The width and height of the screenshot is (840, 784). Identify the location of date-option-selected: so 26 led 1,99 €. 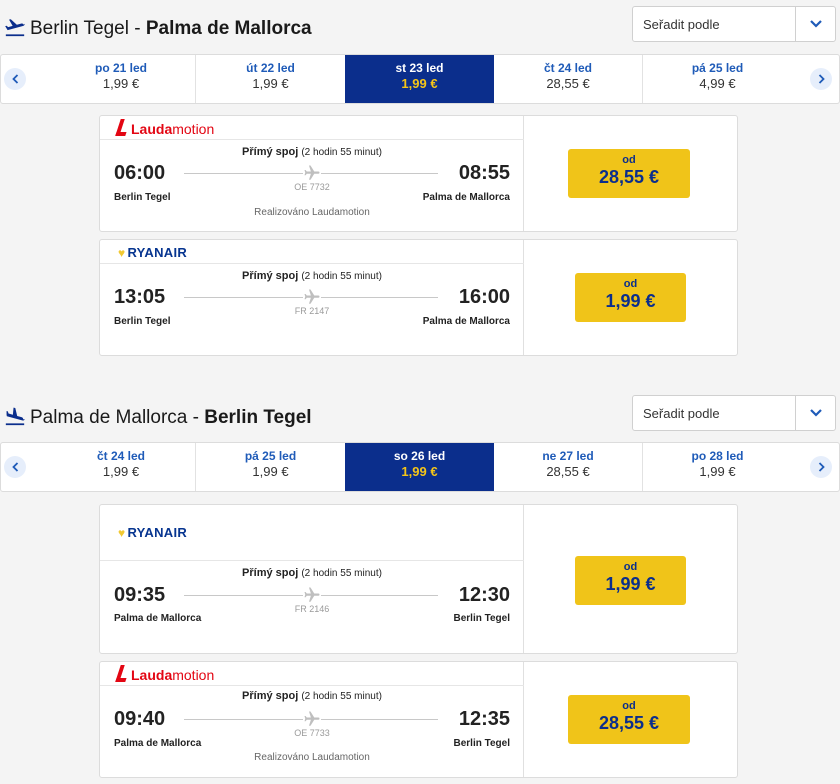
(419, 467).